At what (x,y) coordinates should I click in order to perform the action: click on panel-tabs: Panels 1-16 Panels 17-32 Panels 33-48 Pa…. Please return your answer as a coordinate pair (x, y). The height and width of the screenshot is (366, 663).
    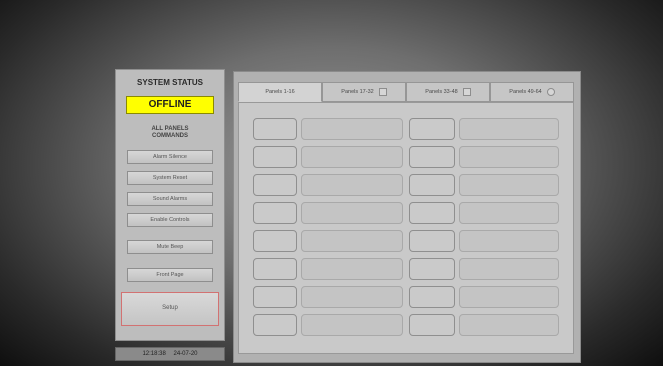
    Looking at the image, I should click on (406, 92).